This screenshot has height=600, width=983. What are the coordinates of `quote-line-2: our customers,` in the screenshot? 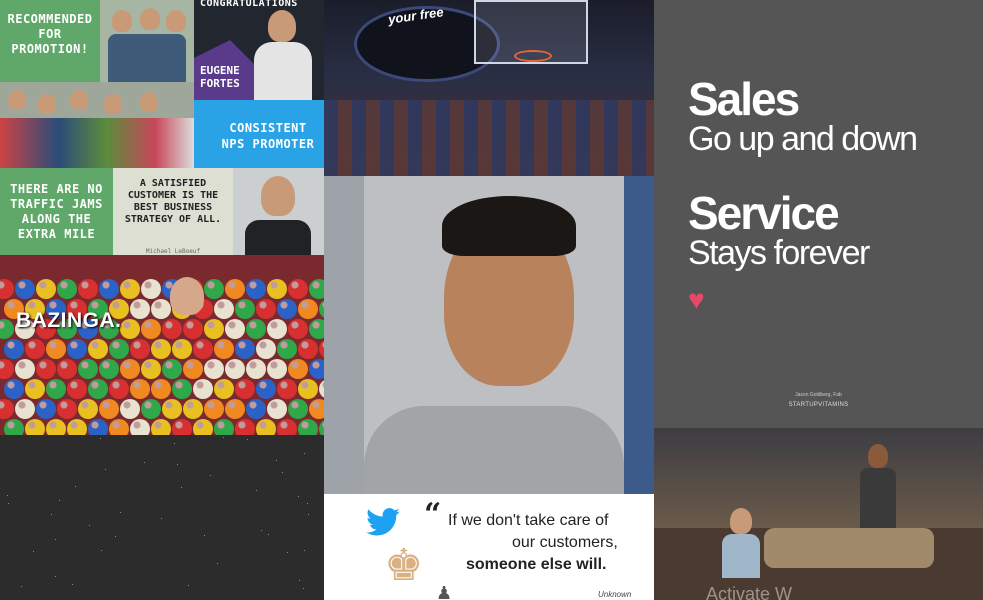 It's located at (565, 542).